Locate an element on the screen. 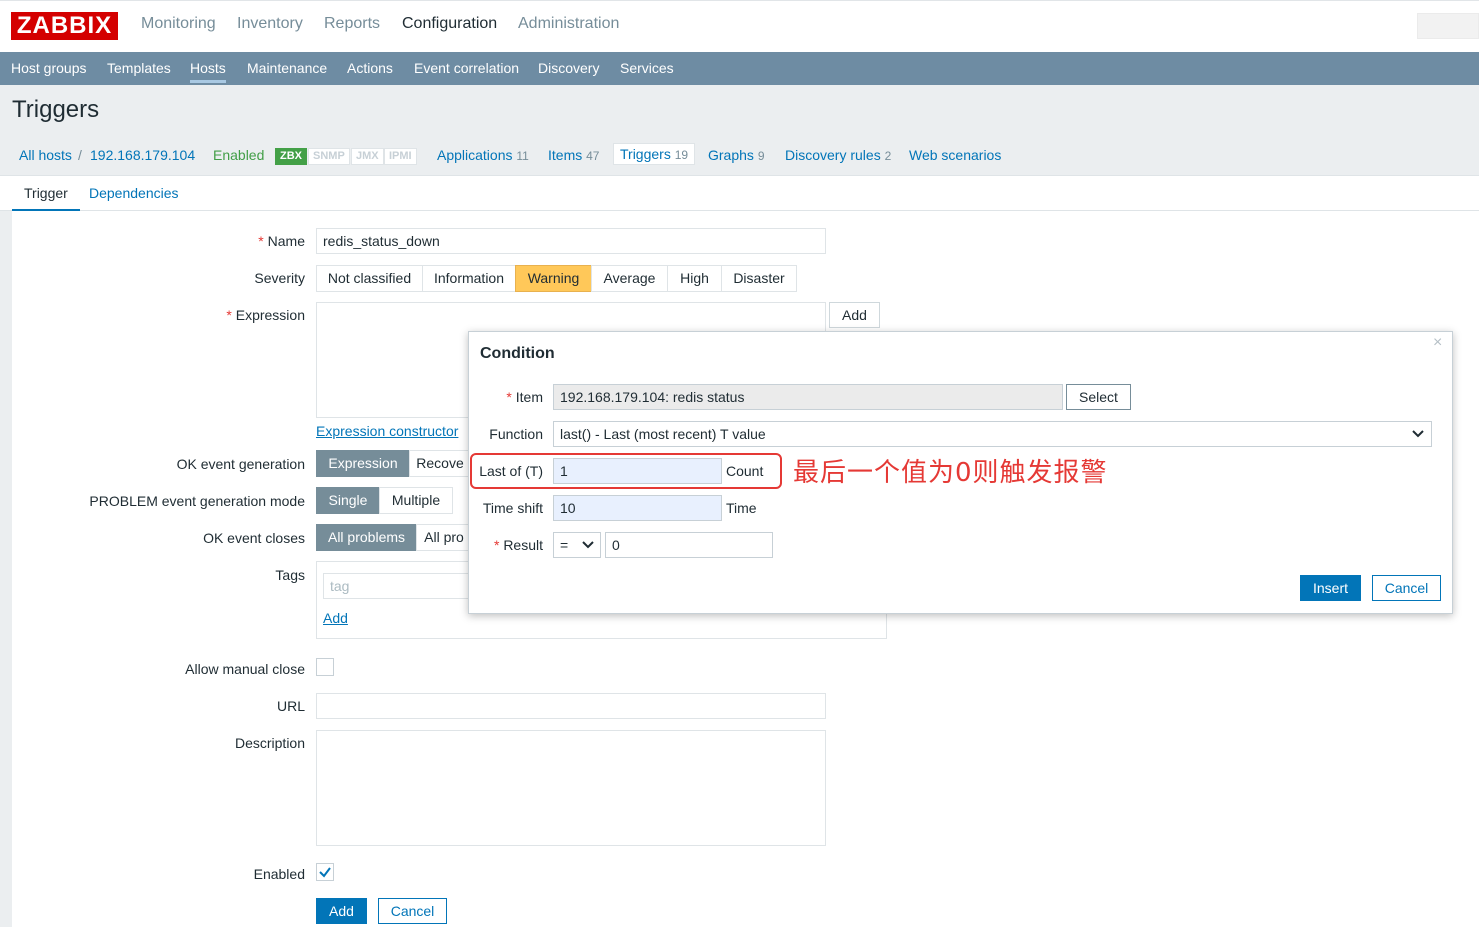 This screenshot has height=927, width=1479. ipmi-status-badge: IPMI is located at coordinates (400, 156).